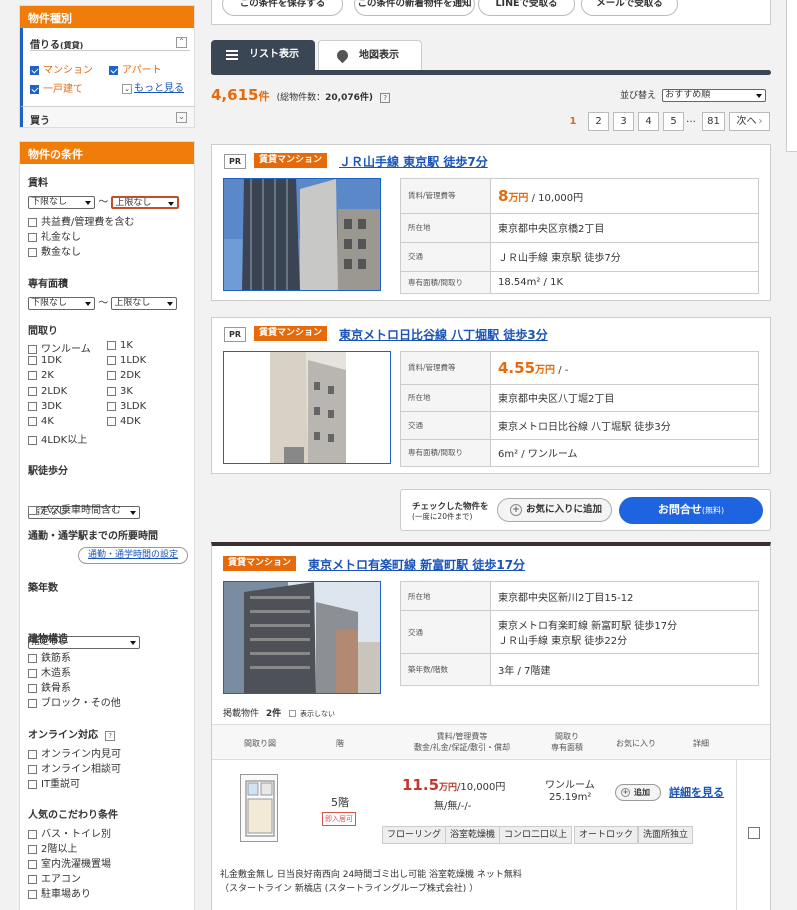 This screenshot has height=910, width=797. What do you see at coordinates (107, 116) in the screenshot?
I see `buy-section: 買う ⌄` at bounding box center [107, 116].